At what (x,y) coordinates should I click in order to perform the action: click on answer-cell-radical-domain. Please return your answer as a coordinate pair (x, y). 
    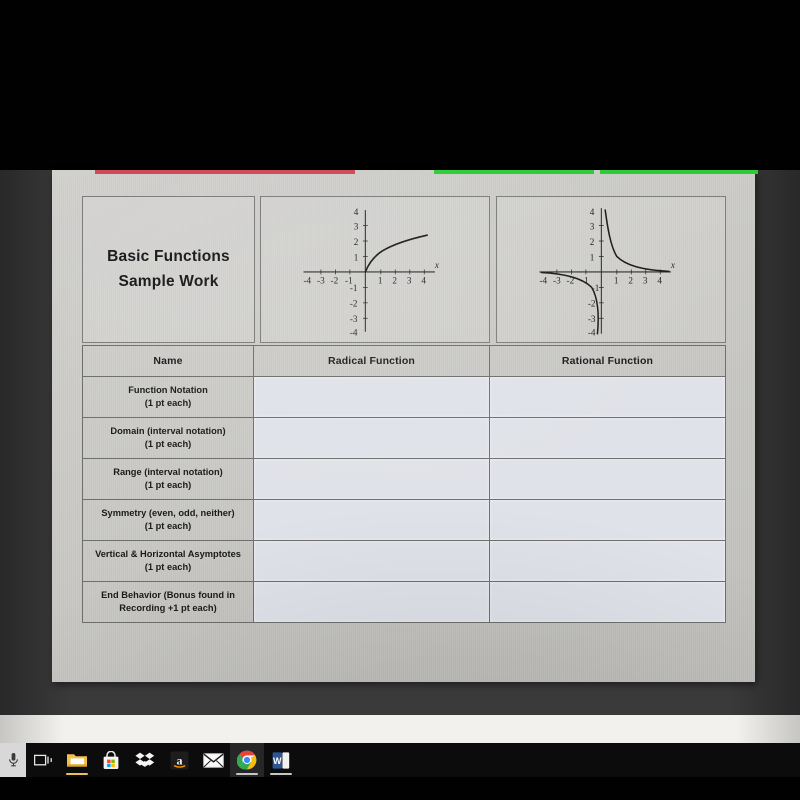
    Looking at the image, I should click on (371, 438).